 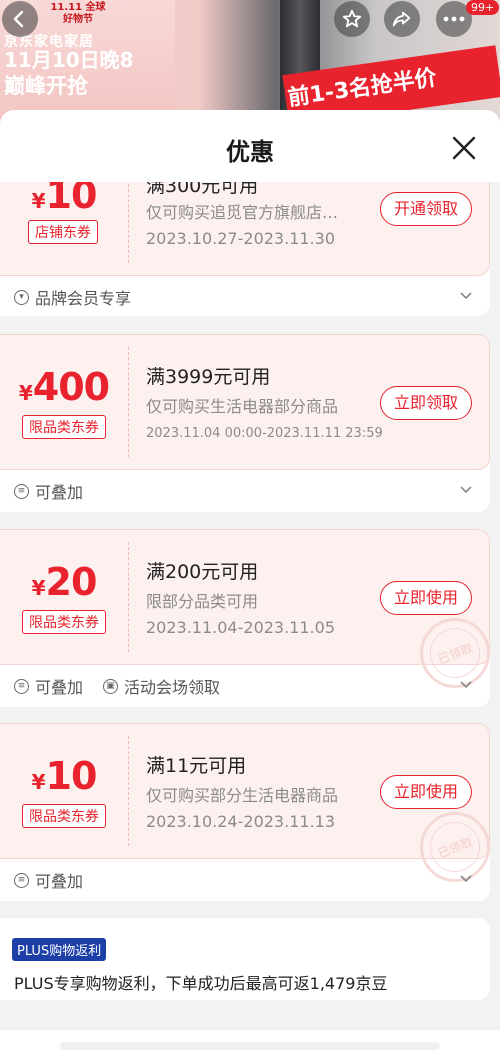 What do you see at coordinates (202, 572) in the screenshot?
I see `coupon-condition: 满200元可用` at bounding box center [202, 572].